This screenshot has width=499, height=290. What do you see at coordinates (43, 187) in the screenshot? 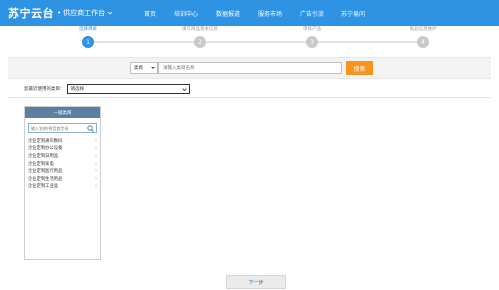
I see `category-name: 企业定制工业品` at bounding box center [43, 187].